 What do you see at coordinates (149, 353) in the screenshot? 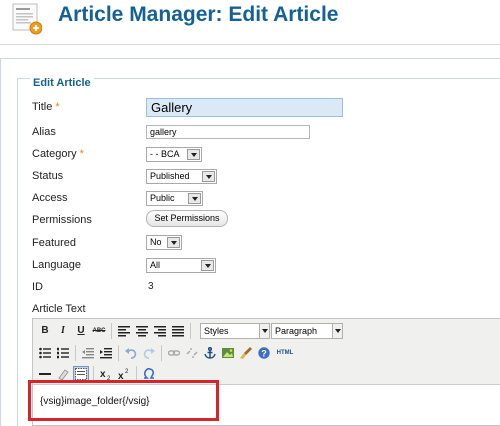
I see `redo-icon` at bounding box center [149, 353].